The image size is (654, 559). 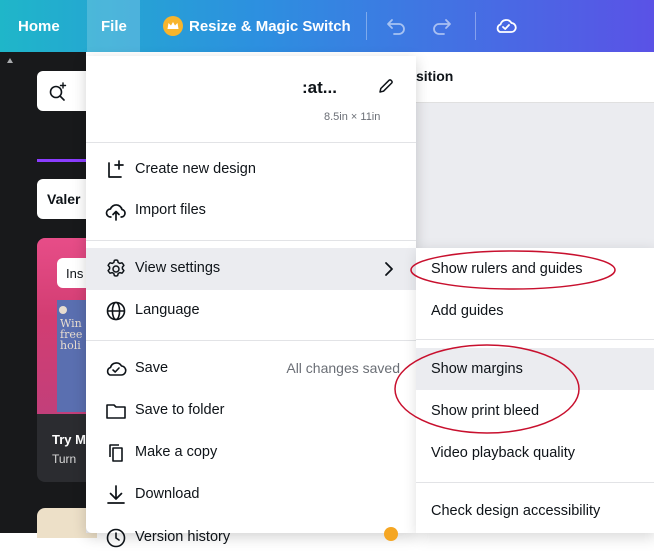 I want to click on top-bar: Home File Resize & Magic Switch, so click(x=327, y=26).